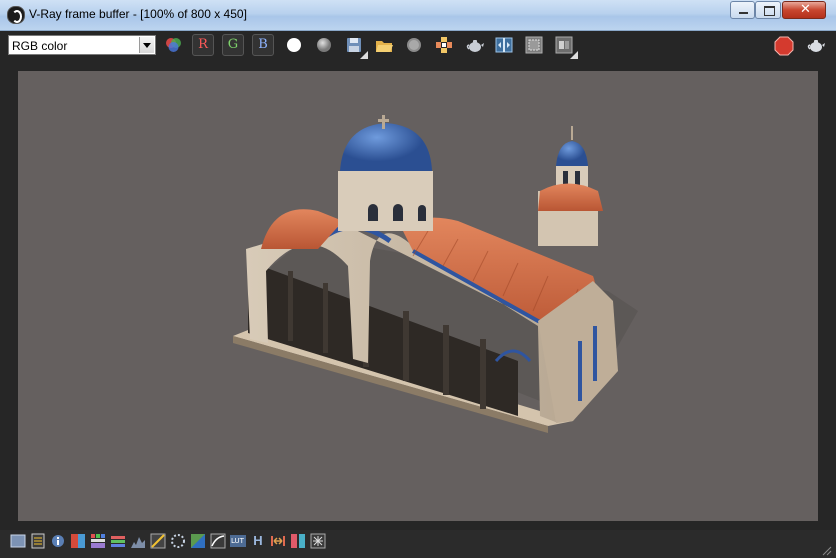 This screenshot has width=836, height=558. I want to click on white-balance-button, so click(218, 541).